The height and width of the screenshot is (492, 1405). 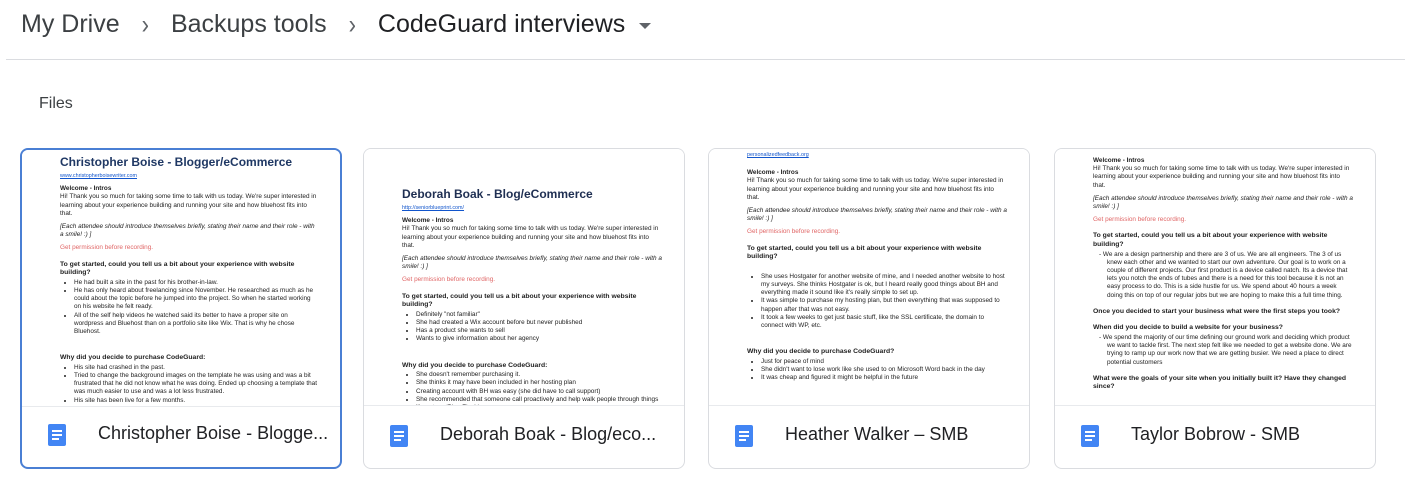 What do you see at coordinates (70, 24) in the screenshot?
I see `breadcrumb-my-drive: My Drive` at bounding box center [70, 24].